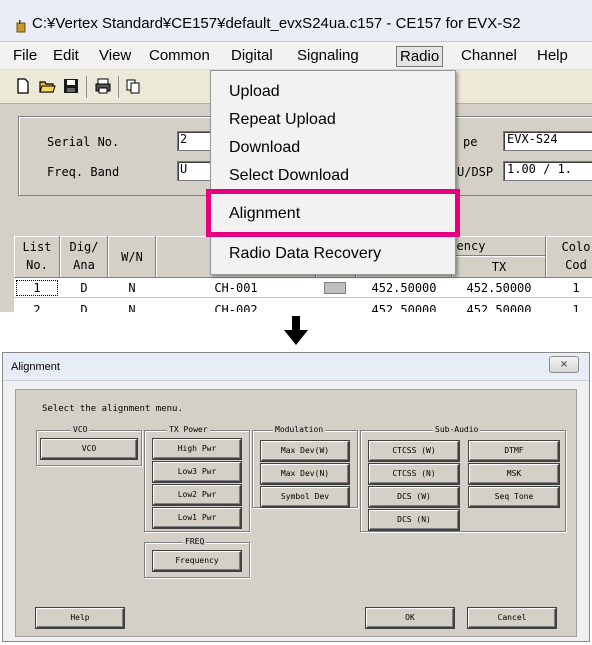 Image resolution: width=592 pixels, height=645 pixels. Describe the element at coordinates (66, 55) in the screenshot. I see `menu-edit: Edit` at that location.